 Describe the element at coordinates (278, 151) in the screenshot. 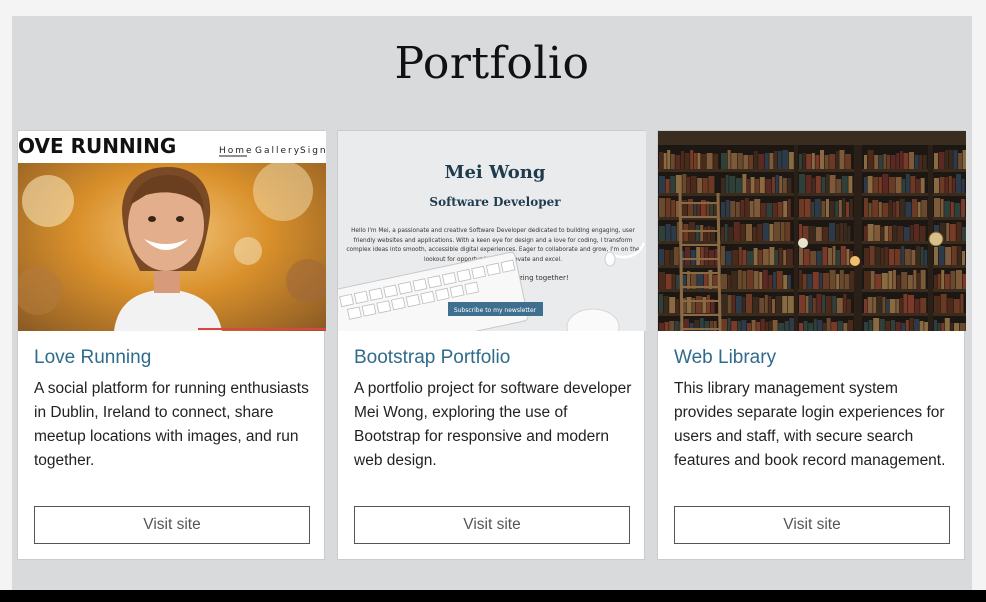

I see `thumb-nav-gallery: Gallery` at that location.